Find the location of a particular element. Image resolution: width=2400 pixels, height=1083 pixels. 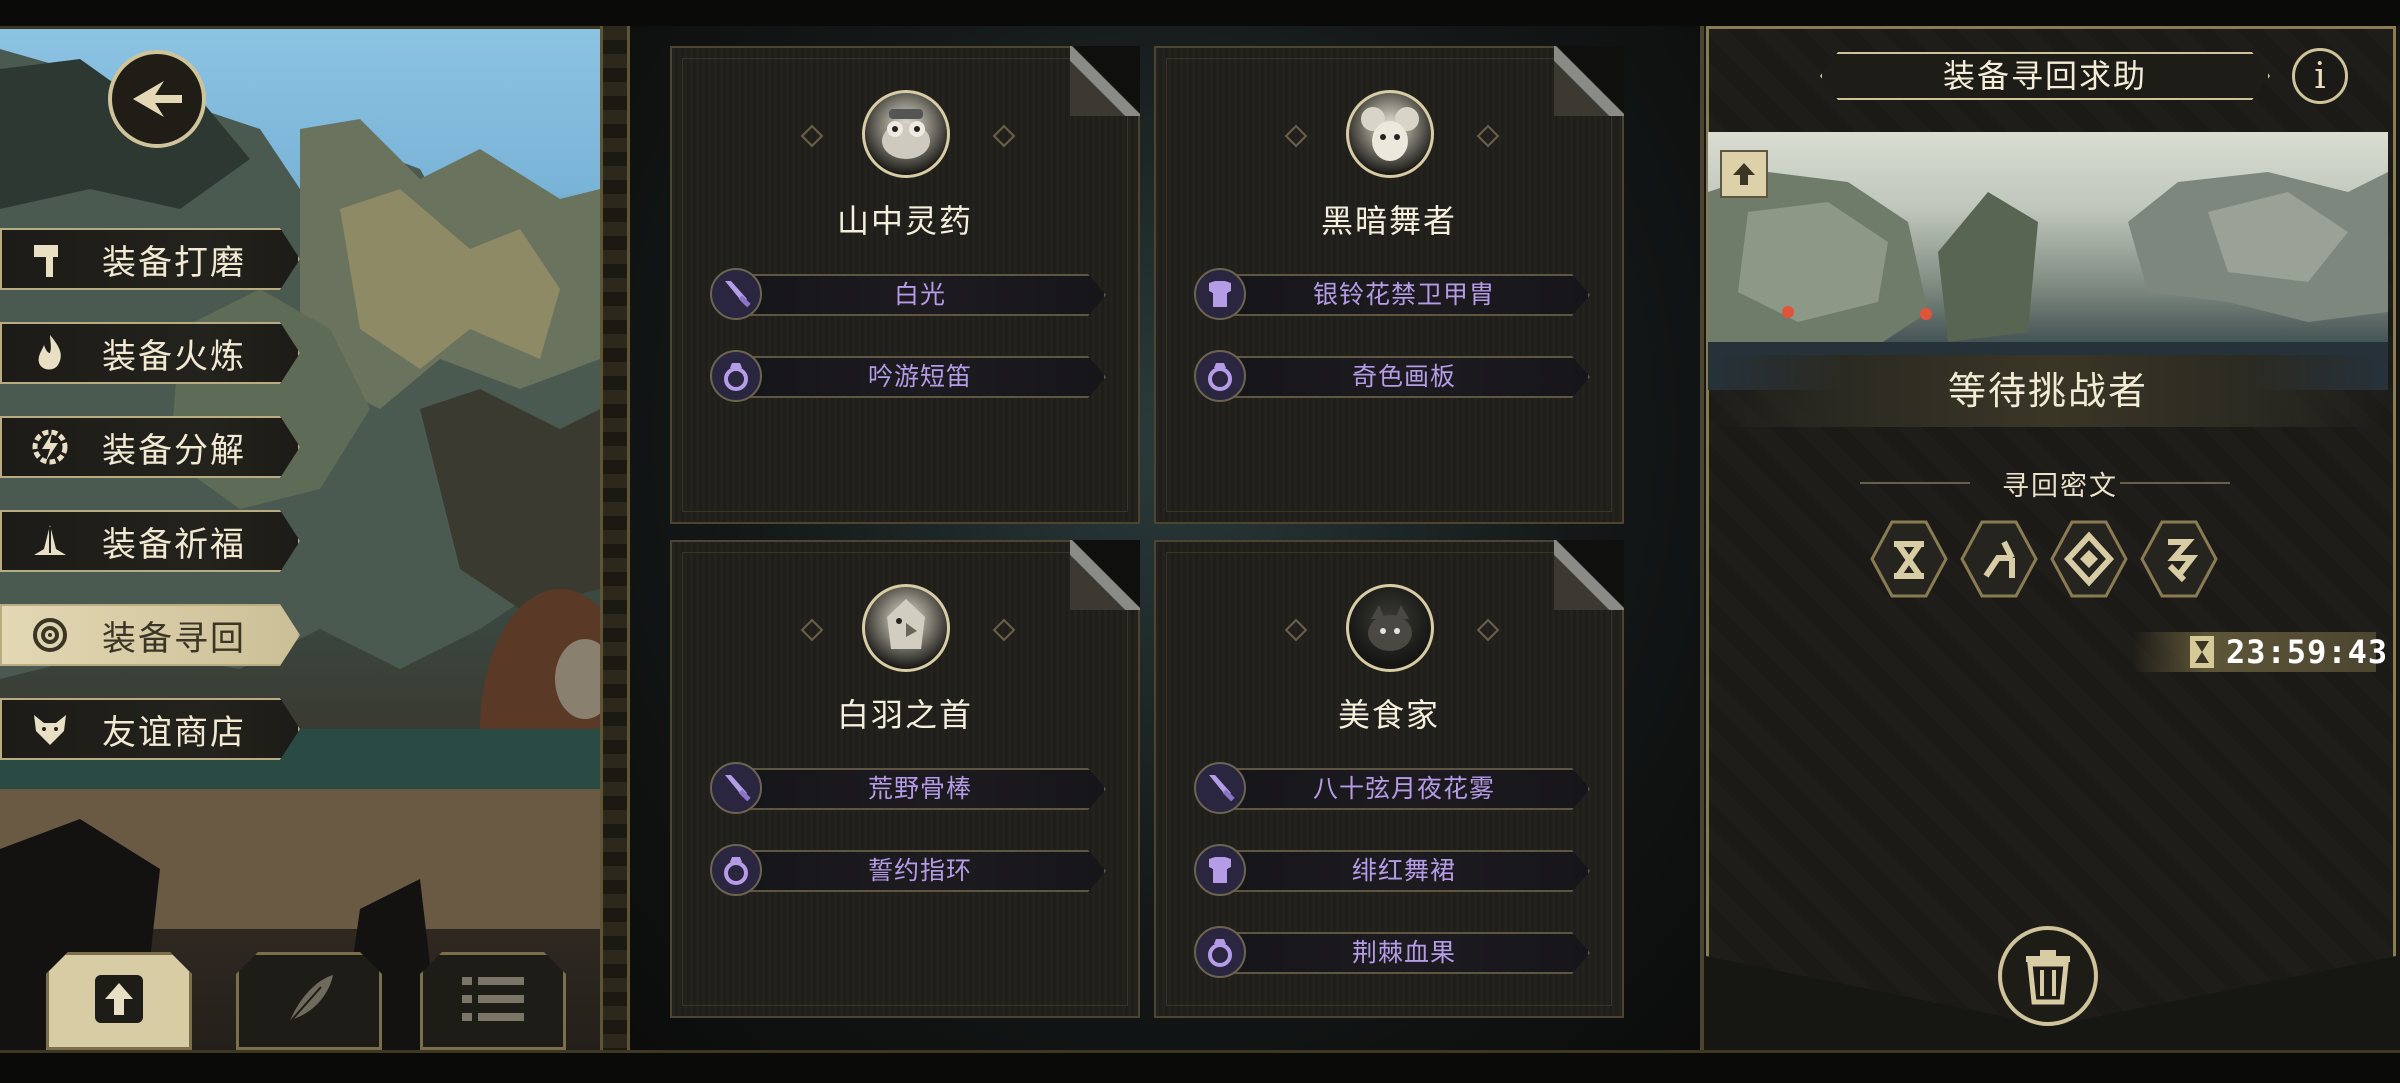

menu-item-bless: 装备祈福 is located at coordinates (150, 541).